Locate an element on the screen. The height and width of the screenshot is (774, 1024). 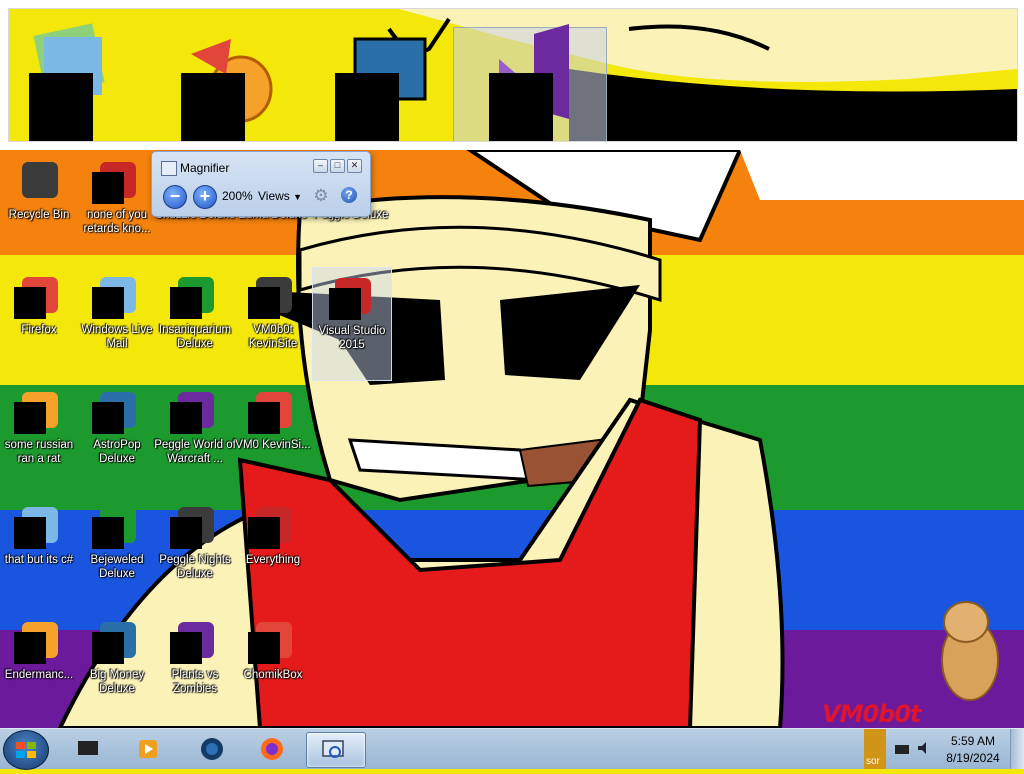
magnifier-app-icon is located at coordinates (169, 168).